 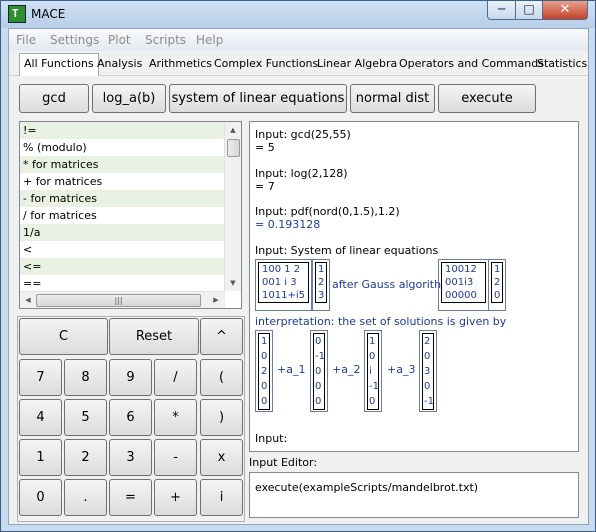 I want to click on tab-analysis: Analysis, so click(x=119, y=63).